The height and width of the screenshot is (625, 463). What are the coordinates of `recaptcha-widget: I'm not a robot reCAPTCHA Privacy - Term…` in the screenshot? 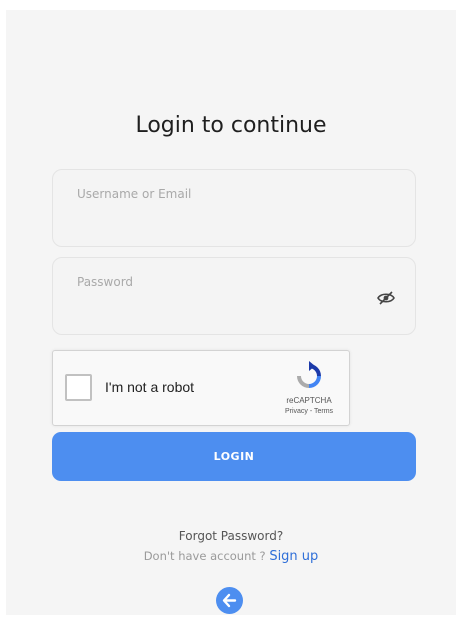 It's located at (201, 388).